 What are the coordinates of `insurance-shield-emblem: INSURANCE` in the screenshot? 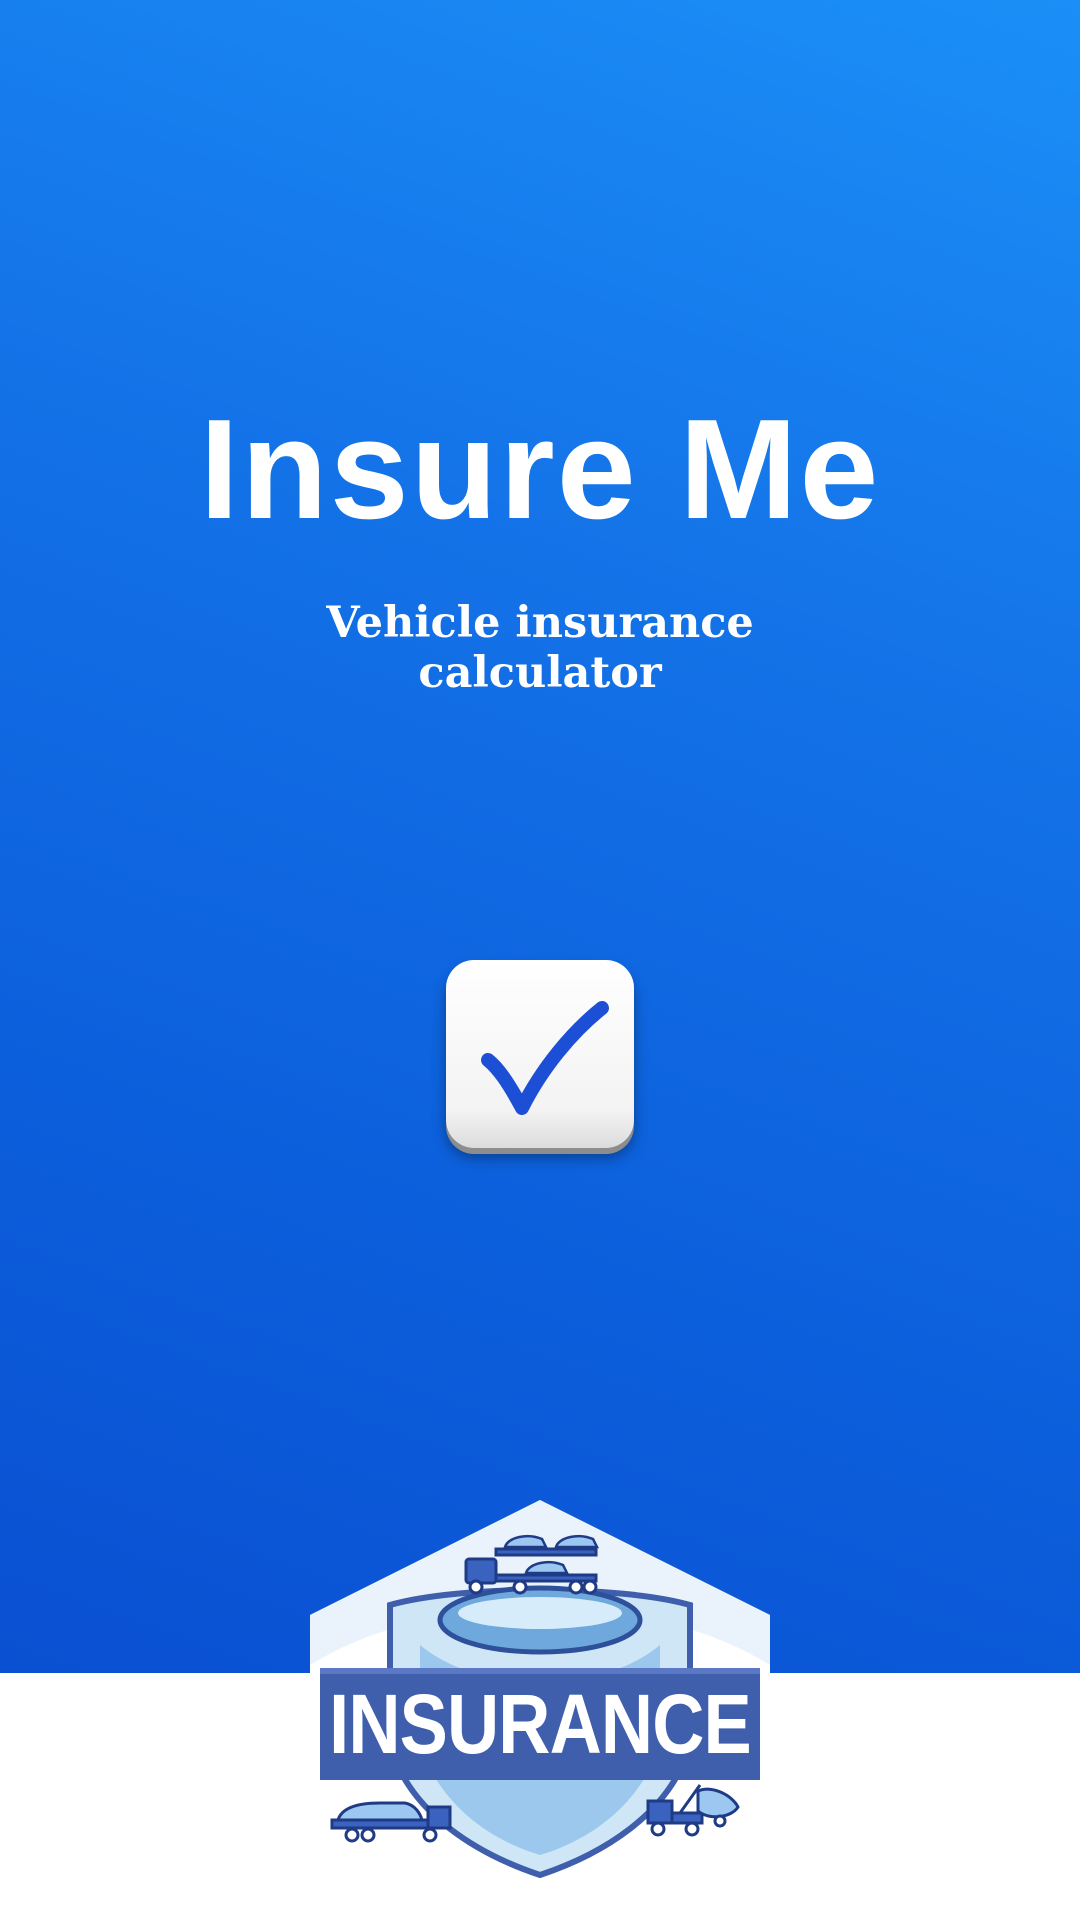 It's located at (540, 1695).